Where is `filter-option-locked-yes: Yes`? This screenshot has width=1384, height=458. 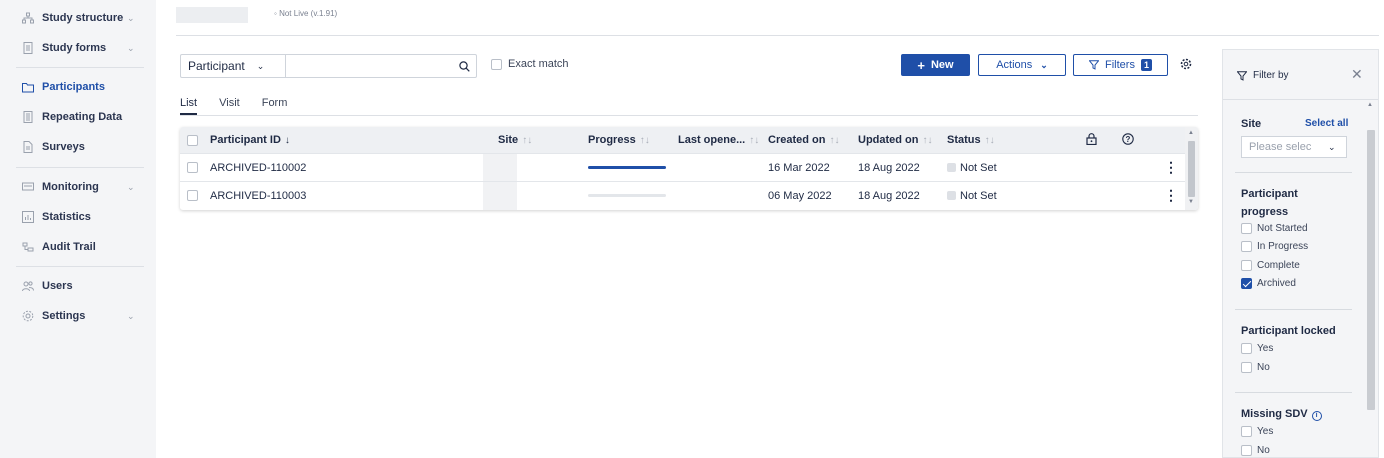
filter-option-locked-yes: Yes is located at coordinates (1257, 348).